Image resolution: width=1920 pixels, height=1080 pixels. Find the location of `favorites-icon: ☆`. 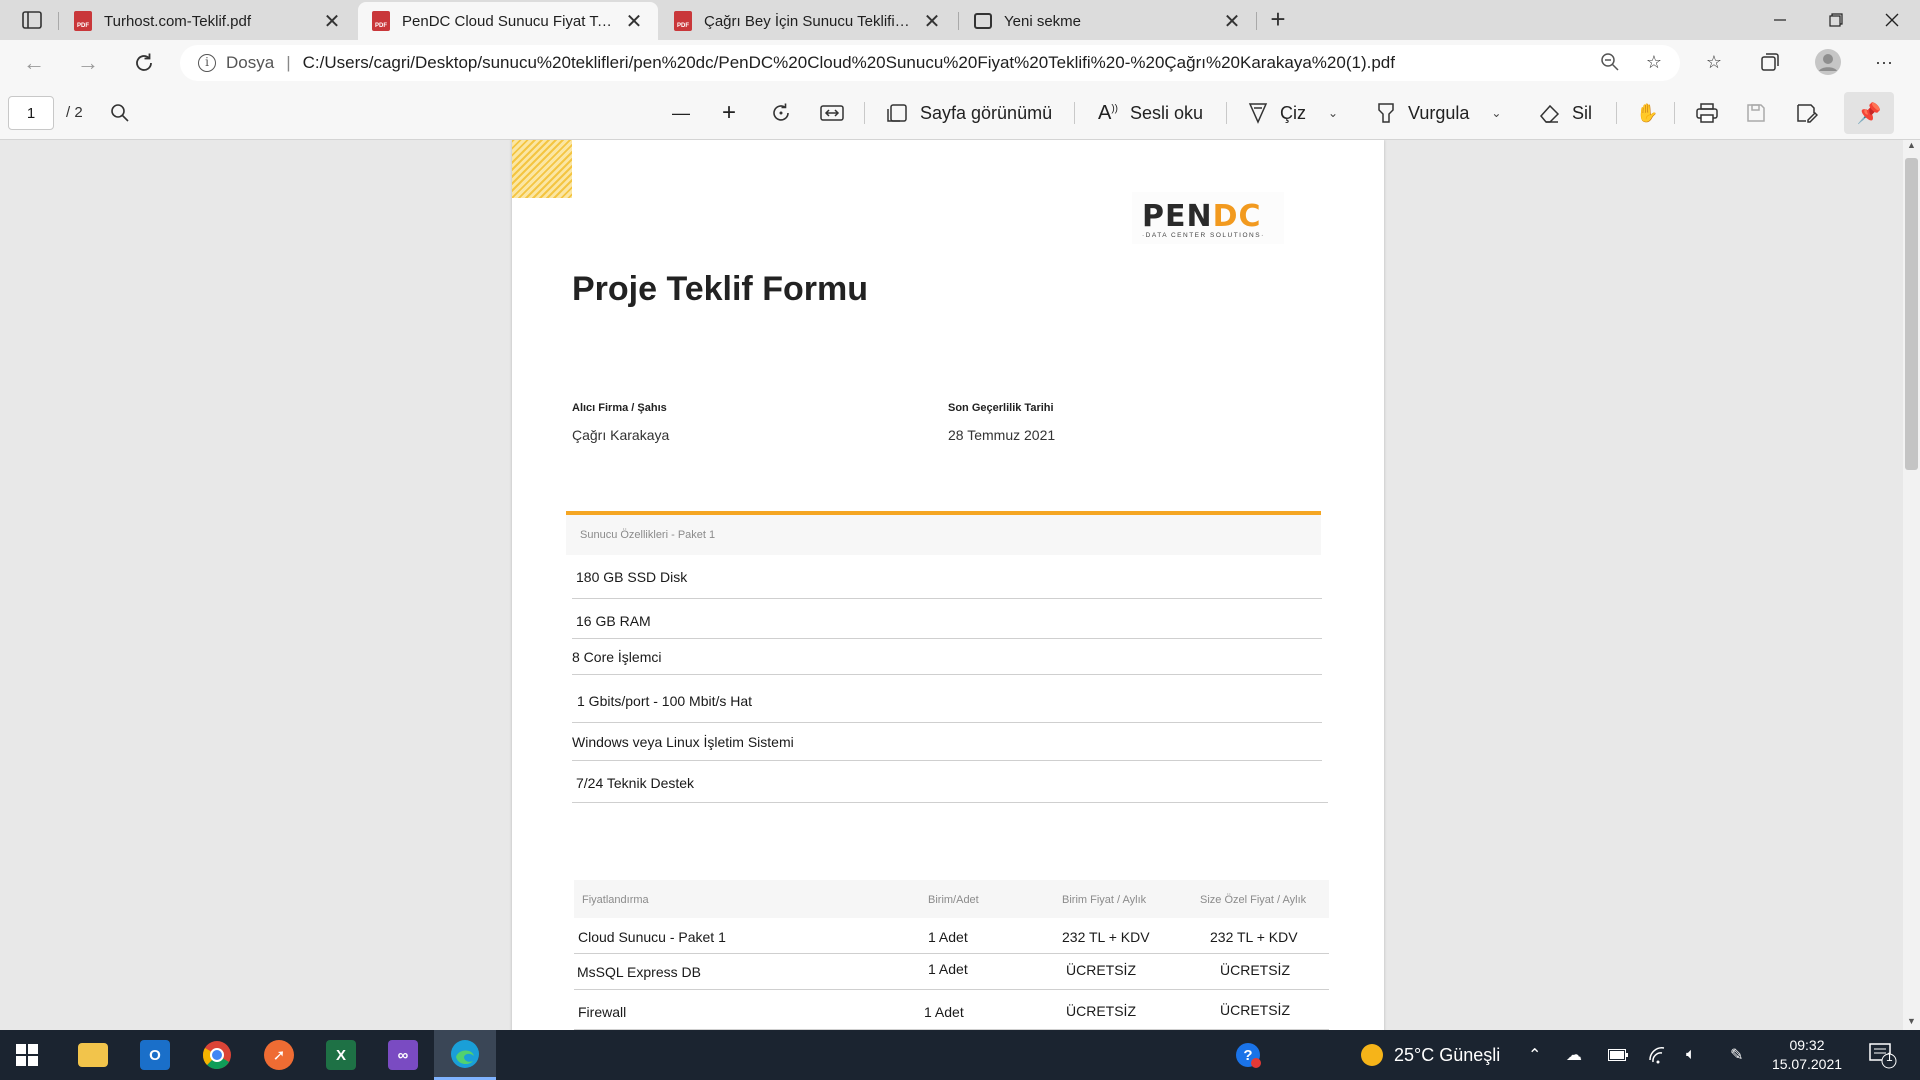

favorites-icon: ☆ is located at coordinates (1714, 61).